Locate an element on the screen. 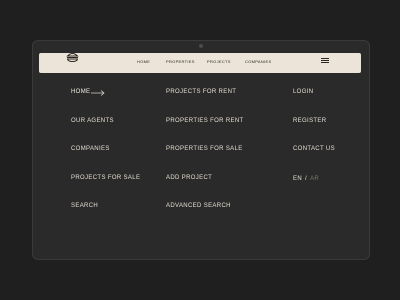 The image size is (400, 300). menu-item-properties-for-sale: PROPERTIES FOR SALE is located at coordinates (204, 149).